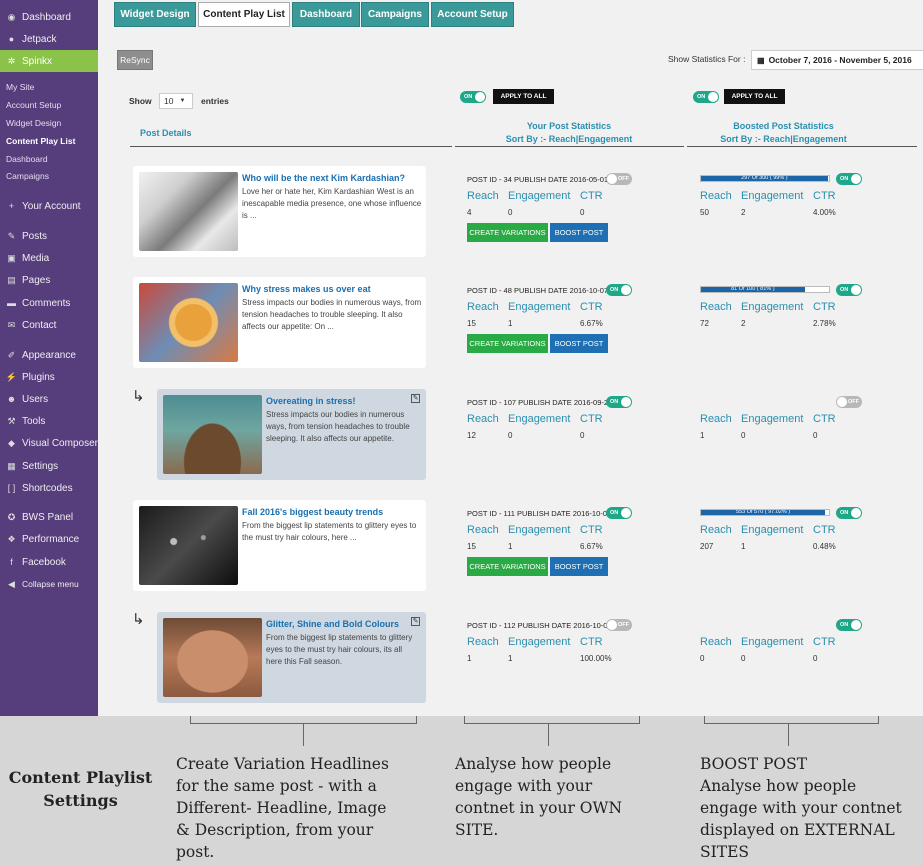  What do you see at coordinates (49, 355) in the screenshot?
I see `sidebar-item-appearance: ✐ Appearance` at bounding box center [49, 355].